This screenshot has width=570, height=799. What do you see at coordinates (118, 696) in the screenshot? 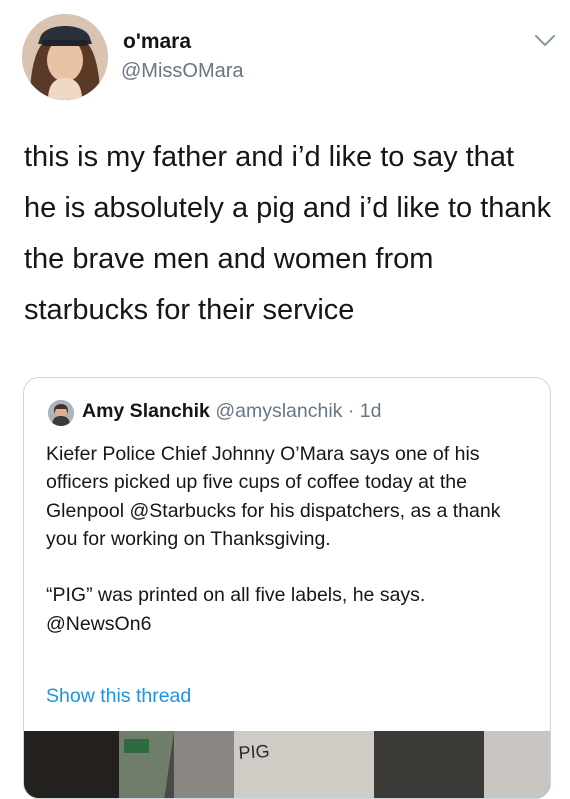
I see `show-thread-link: Show this thread` at bounding box center [118, 696].